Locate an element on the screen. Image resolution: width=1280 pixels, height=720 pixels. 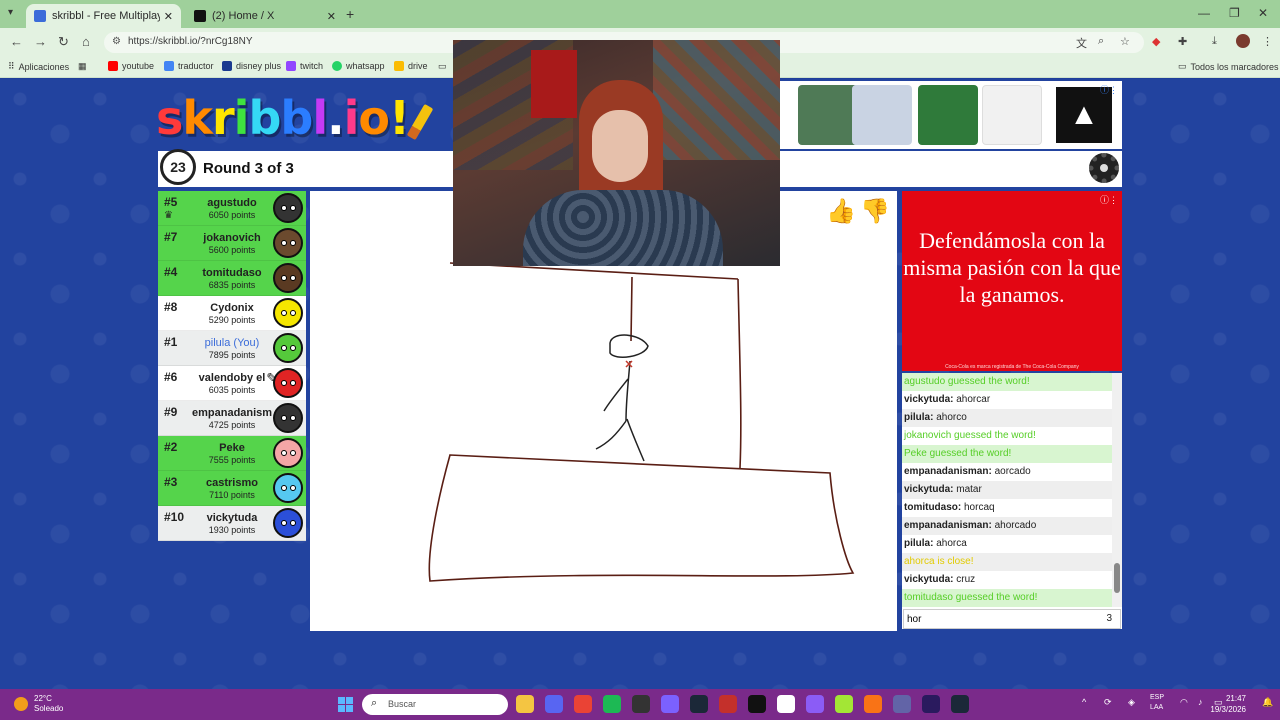
sun-icon is located at coordinates (21, 704).